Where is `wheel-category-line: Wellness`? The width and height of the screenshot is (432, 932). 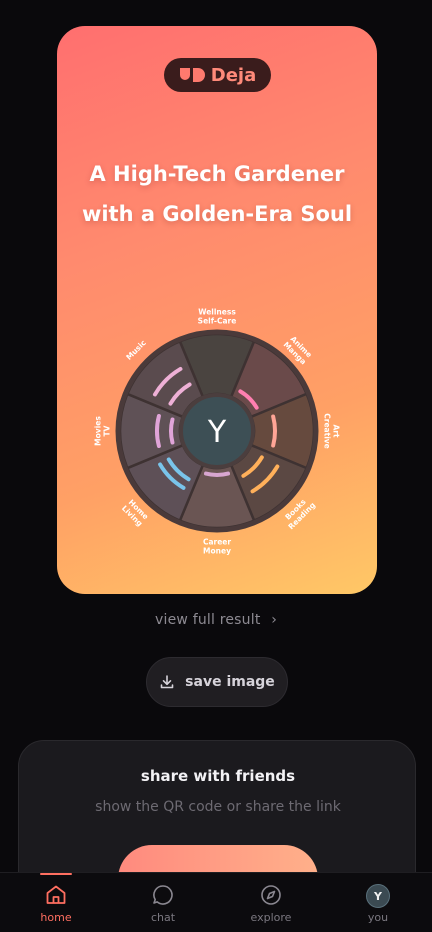
wheel-category-line: Wellness is located at coordinates (217, 312).